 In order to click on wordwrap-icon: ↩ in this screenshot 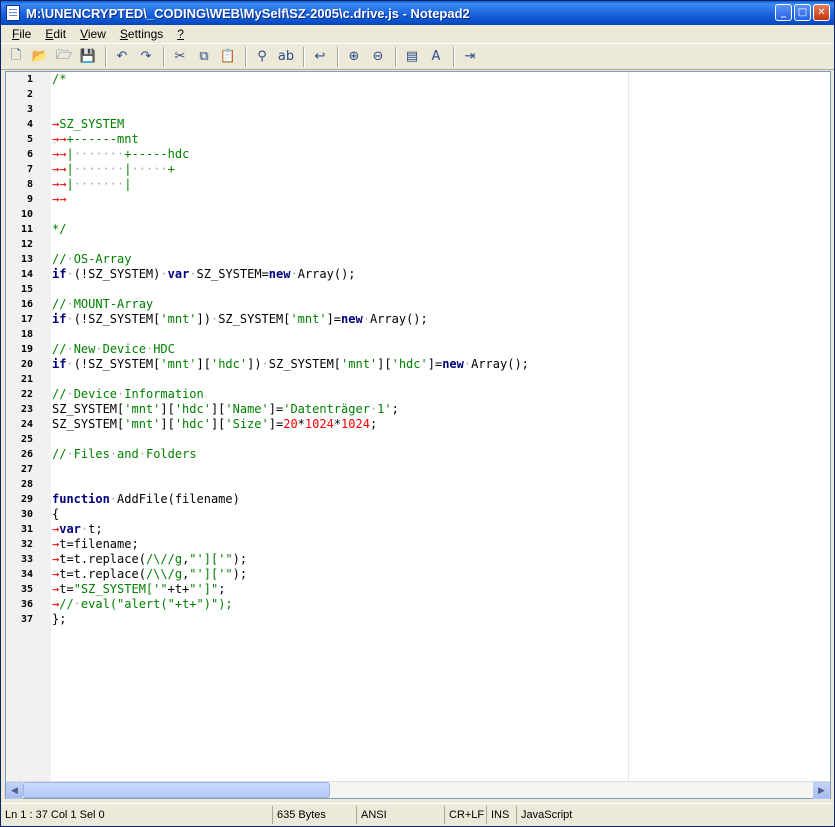, I will do `click(320, 57)`.